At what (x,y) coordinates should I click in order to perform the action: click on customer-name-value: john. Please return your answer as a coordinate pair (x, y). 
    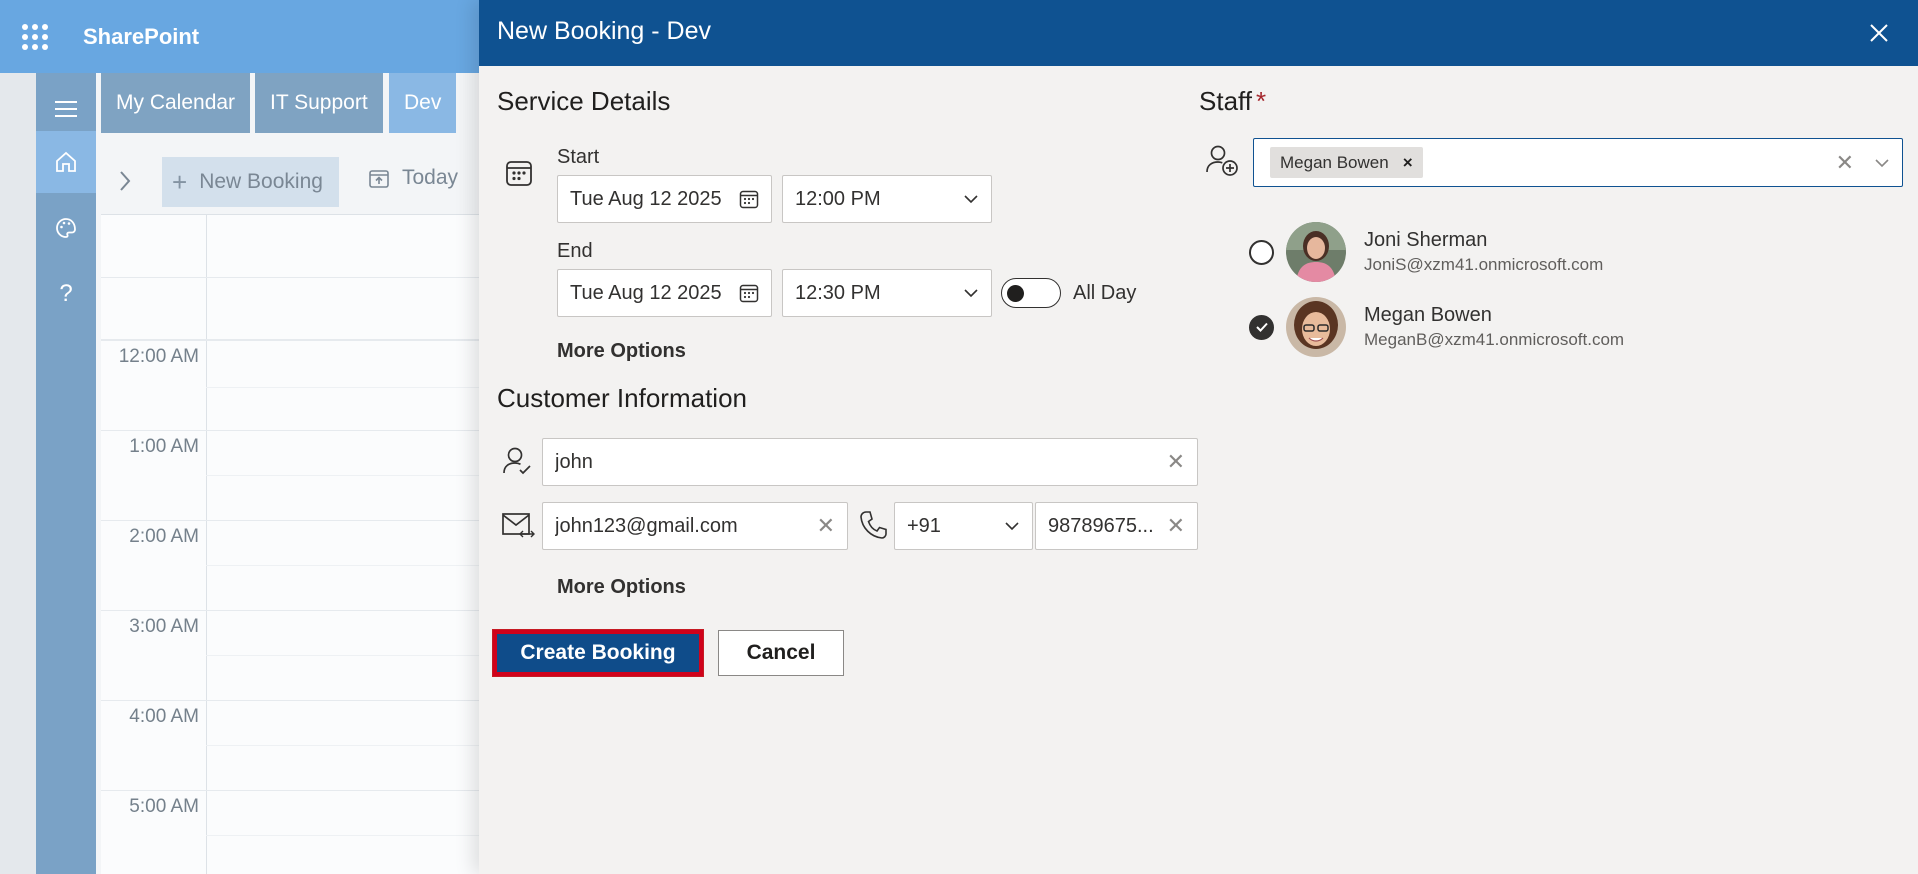
    Looking at the image, I should click on (574, 461).